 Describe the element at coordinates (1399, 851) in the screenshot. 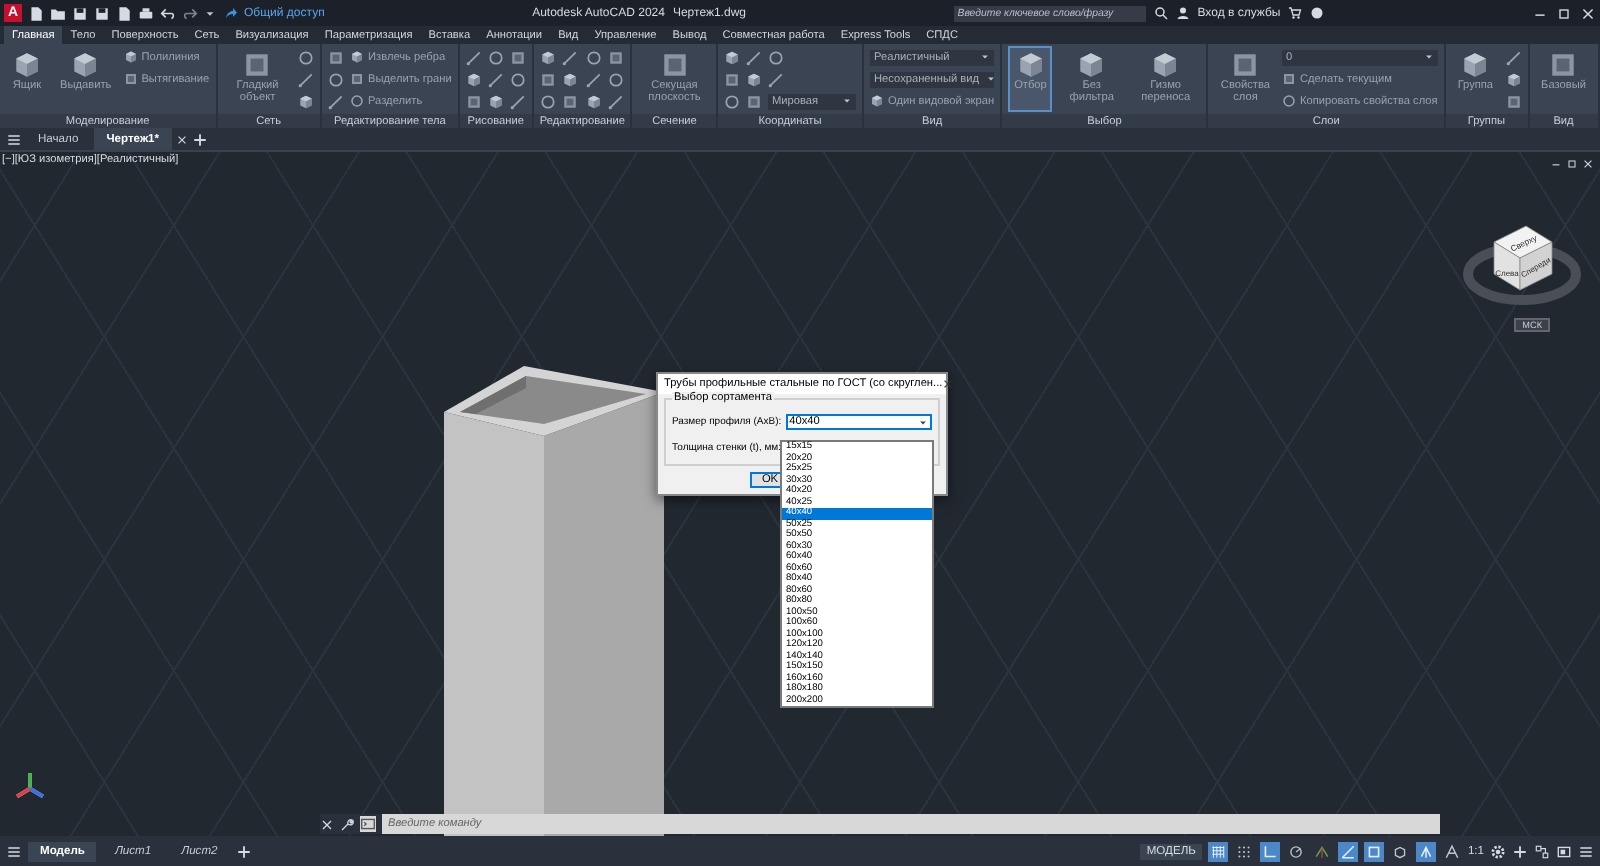

I see `cube-snap-icon` at that location.